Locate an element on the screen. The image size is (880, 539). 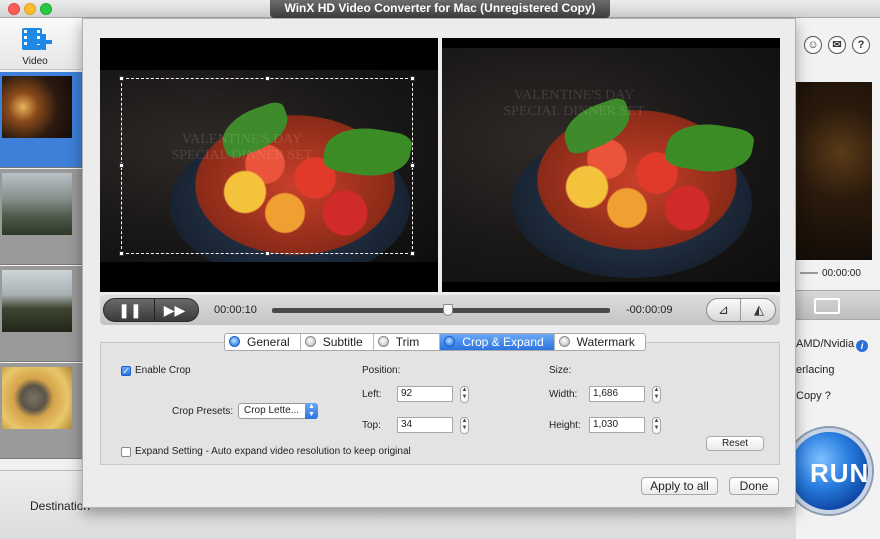
tab-general: General is located at coordinates (263, 342).